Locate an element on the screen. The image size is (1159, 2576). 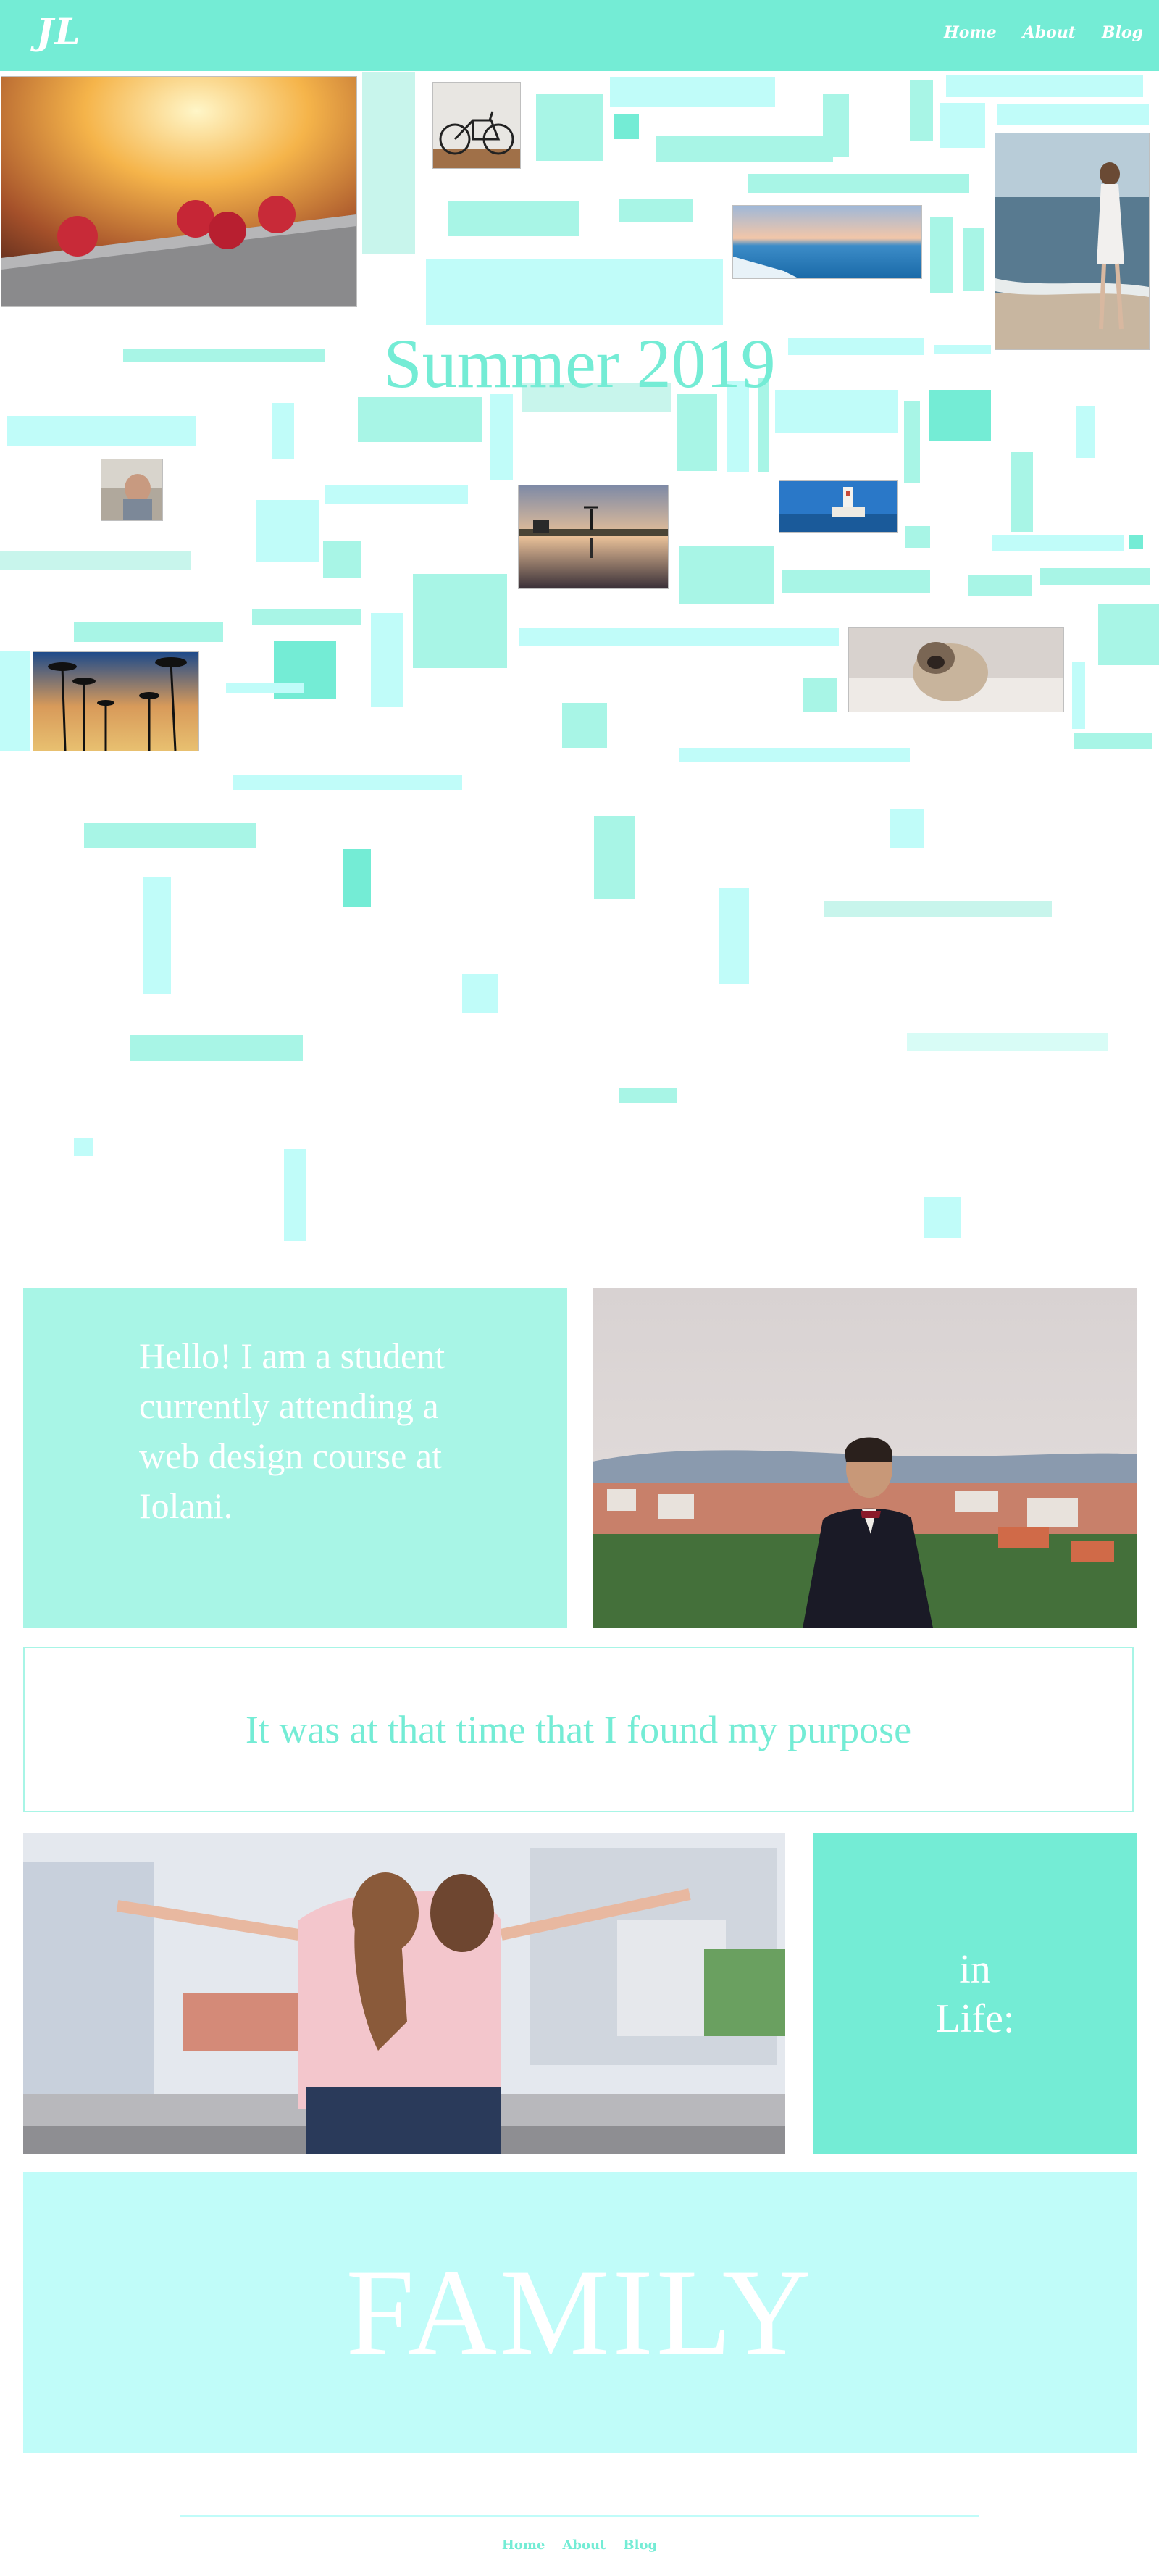
nav-link-blog: Blog is located at coordinates (1122, 32).